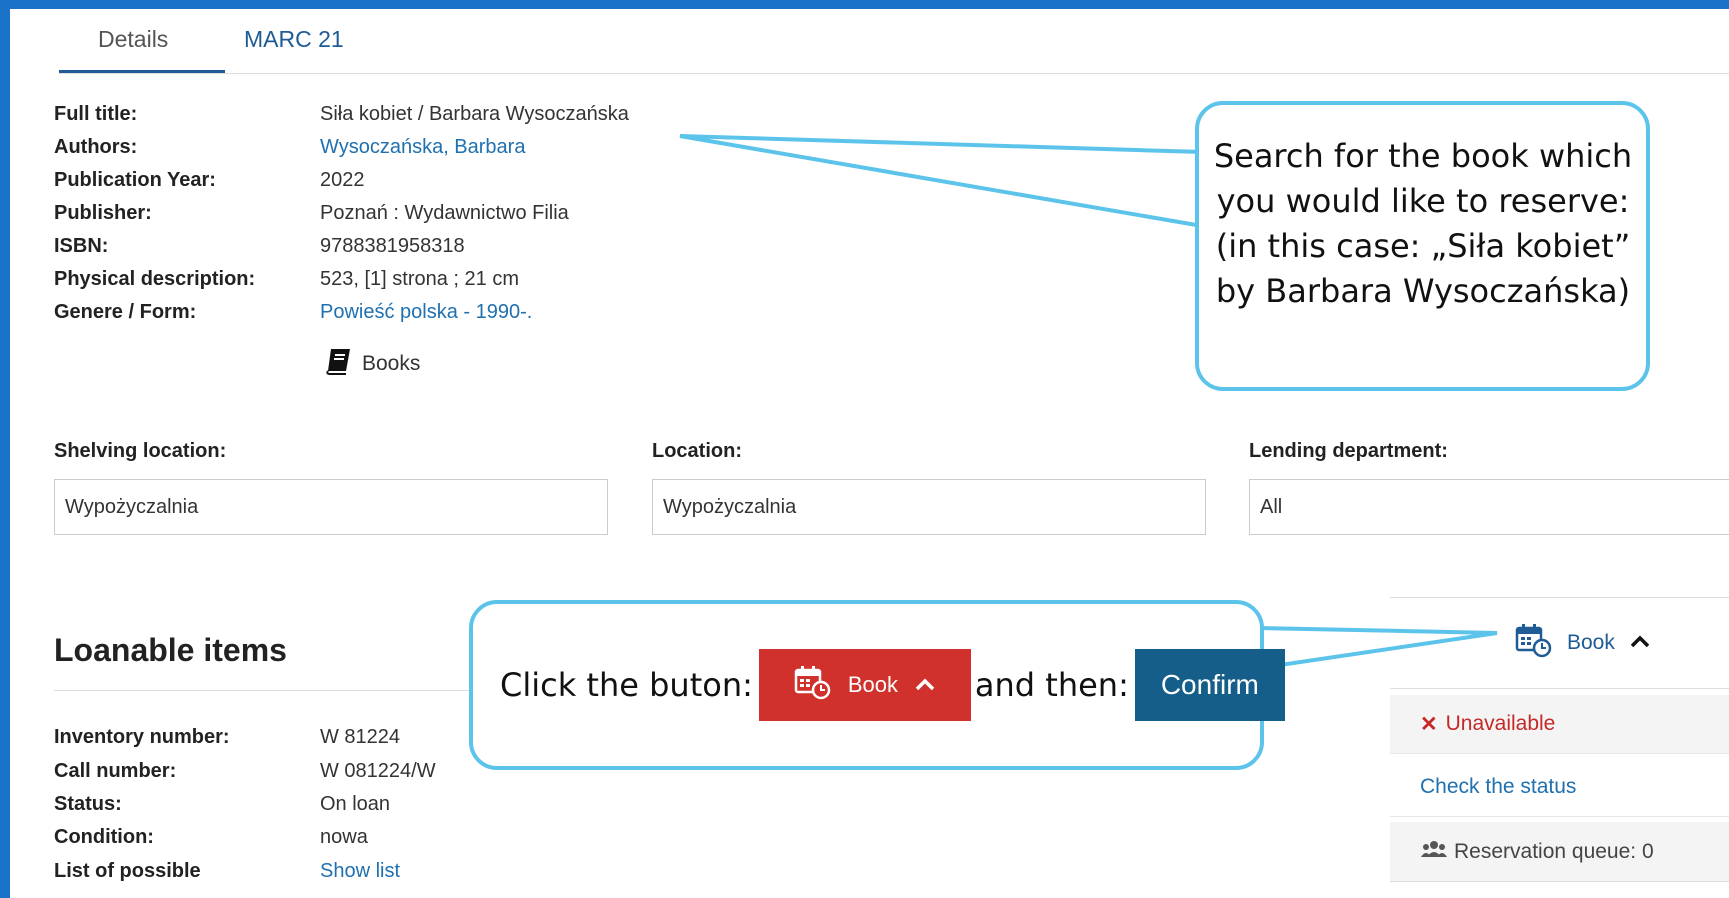  Describe the element at coordinates (81, 246) in the screenshot. I see `isbn-label: ISBN:` at that location.